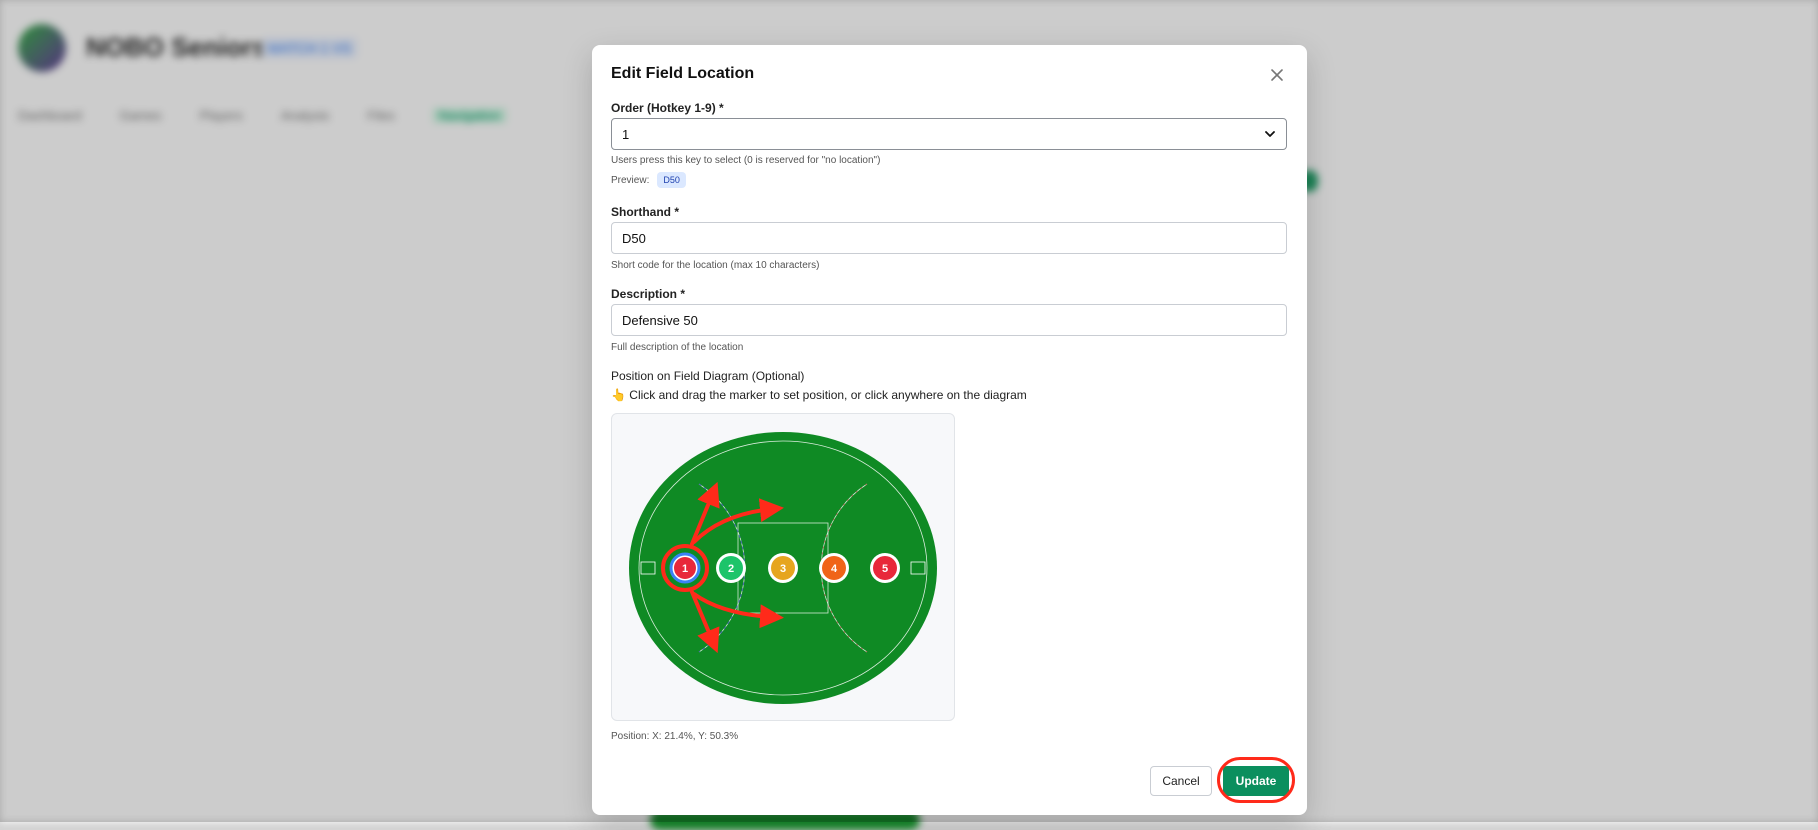  I want to click on preview-row: Preview: D50, so click(648, 180).